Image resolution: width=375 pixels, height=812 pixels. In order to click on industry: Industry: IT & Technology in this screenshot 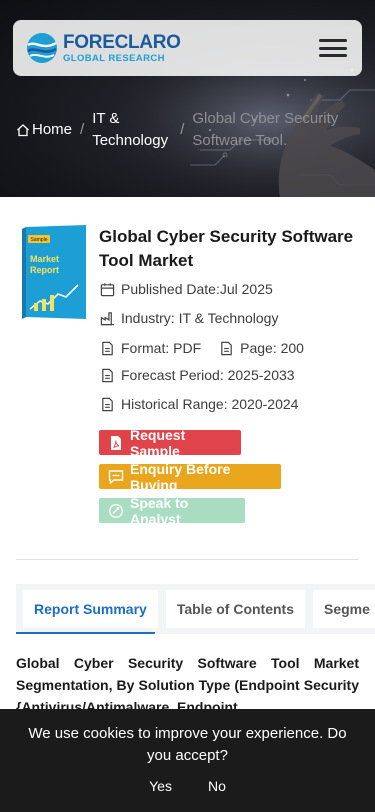, I will do `click(189, 318)`.